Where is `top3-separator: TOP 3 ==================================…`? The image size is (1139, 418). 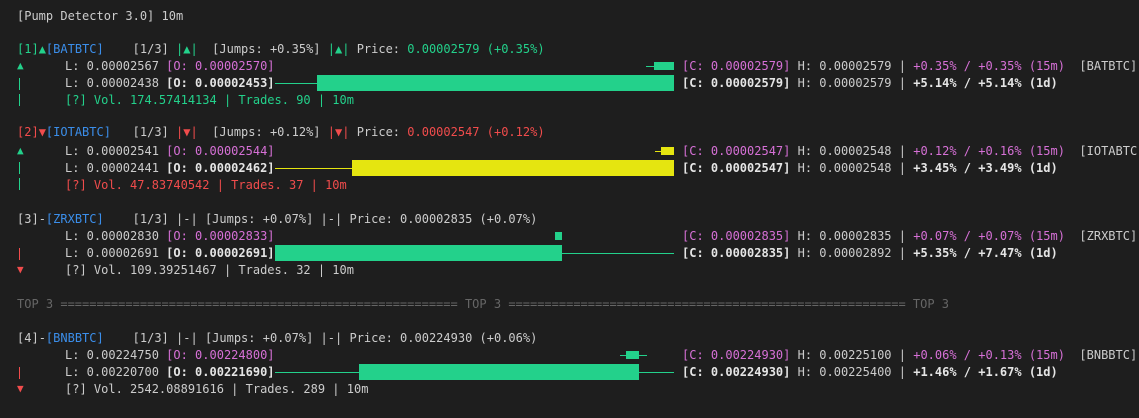 top3-separator: TOP 3 ==================================… is located at coordinates (483, 304).